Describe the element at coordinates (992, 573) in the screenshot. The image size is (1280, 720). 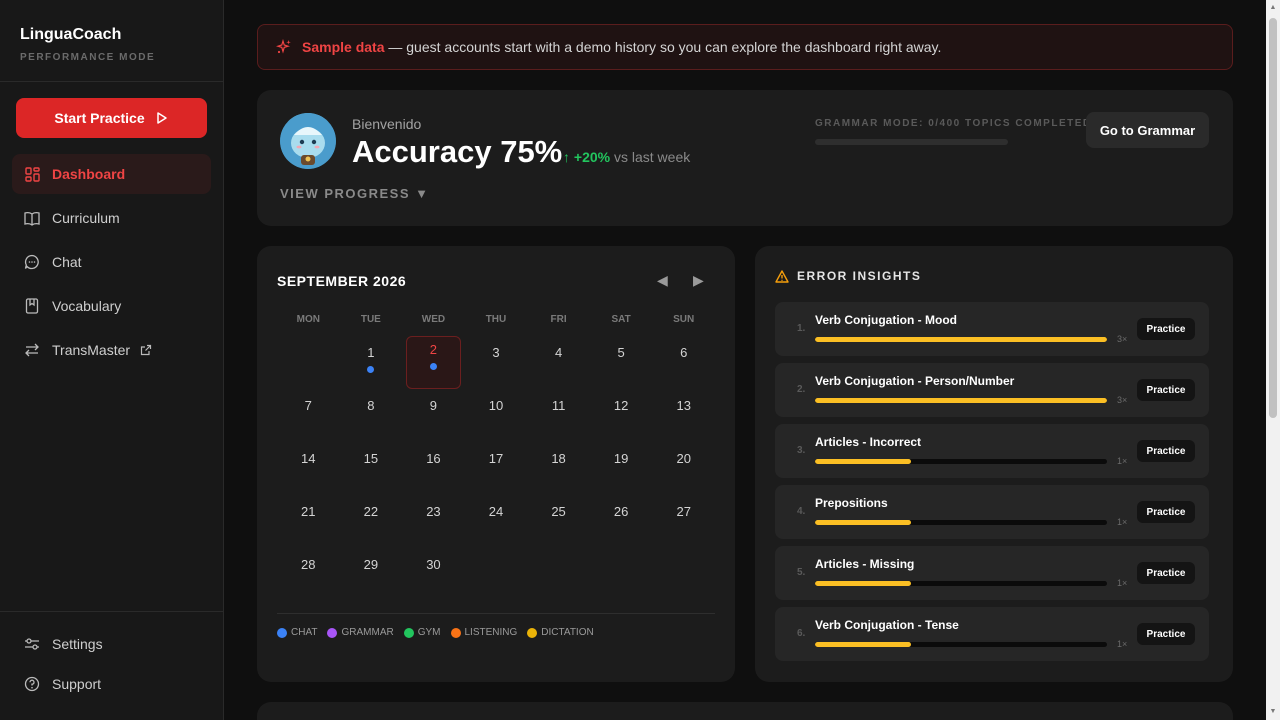
I see `error-insight-row: 5. Articles - Missing 1× Practice` at that location.